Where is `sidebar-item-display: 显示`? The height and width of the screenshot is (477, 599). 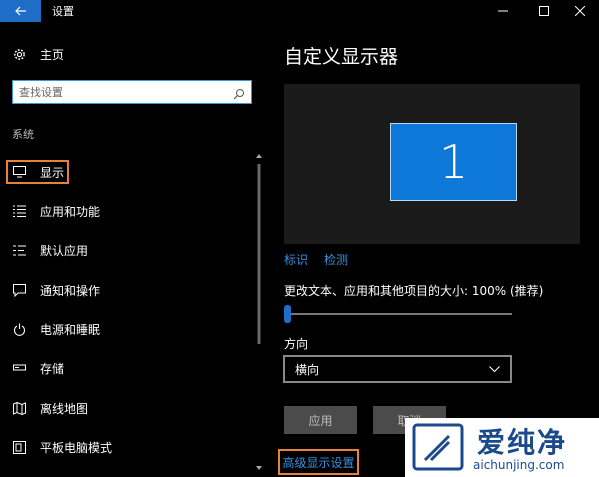 sidebar-item-display: 显示 is located at coordinates (38, 172).